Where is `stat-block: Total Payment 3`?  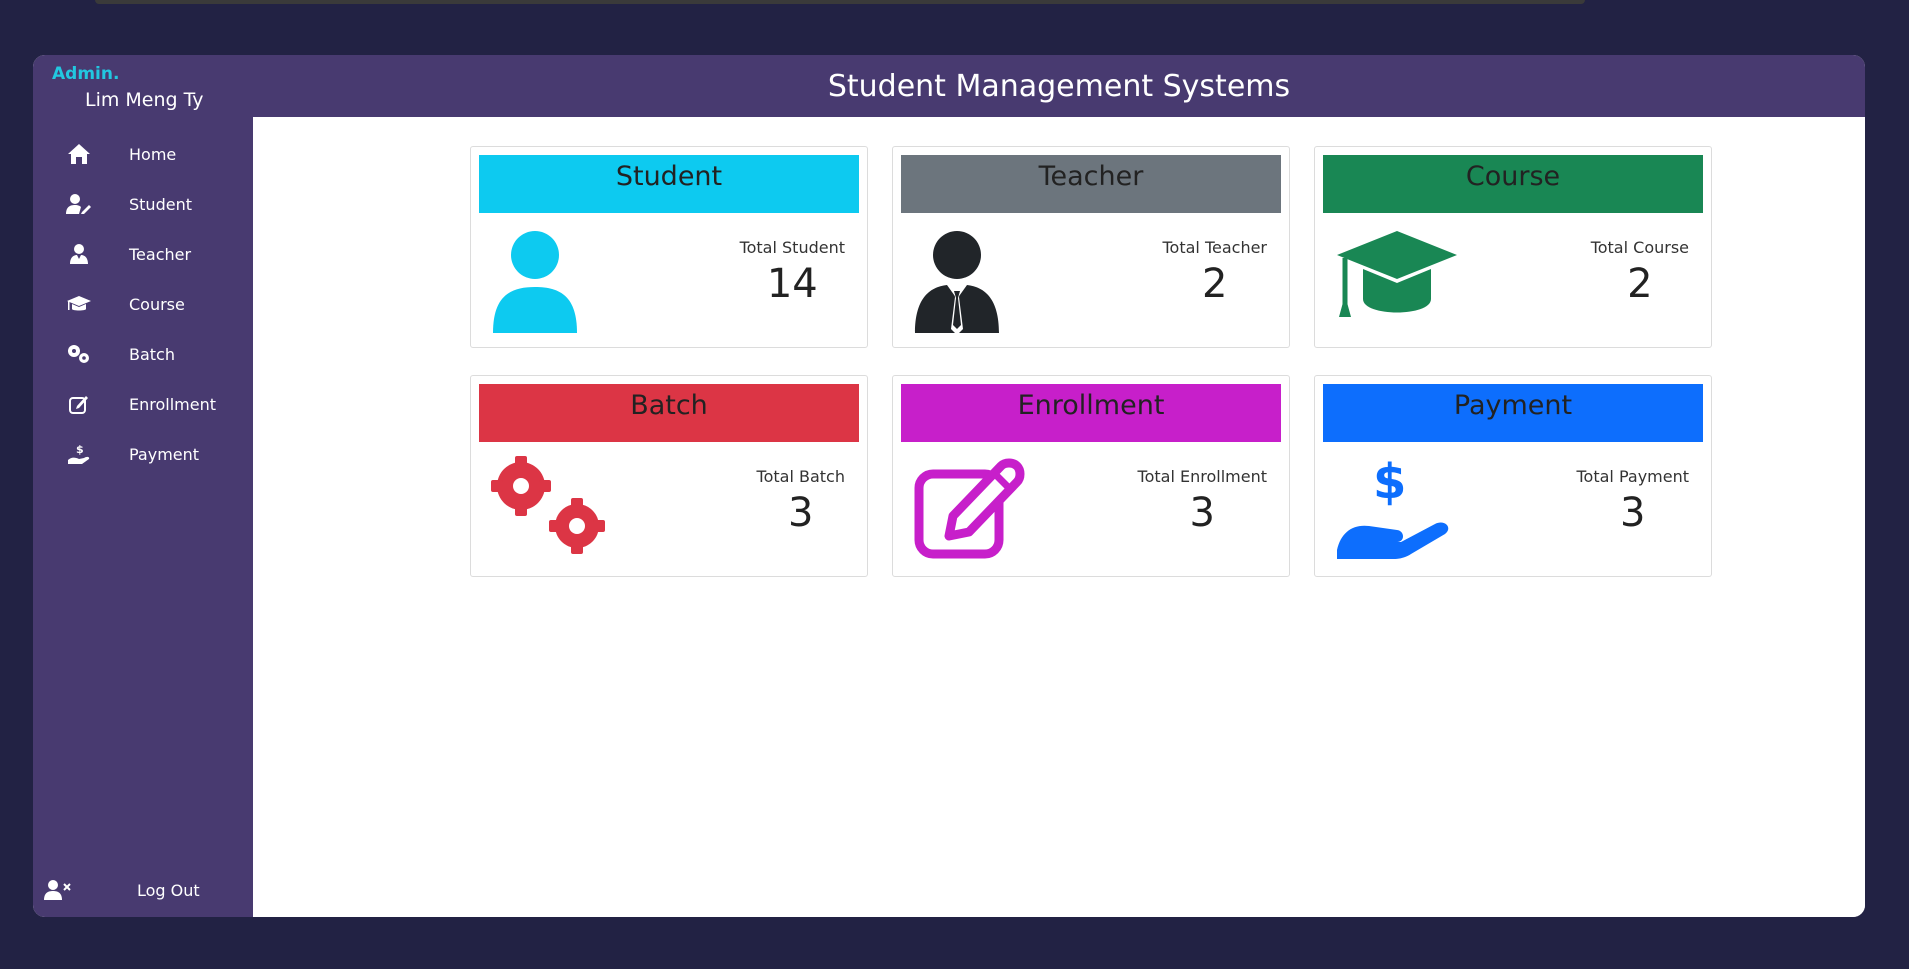 stat-block: Total Payment 3 is located at coordinates (1633, 501).